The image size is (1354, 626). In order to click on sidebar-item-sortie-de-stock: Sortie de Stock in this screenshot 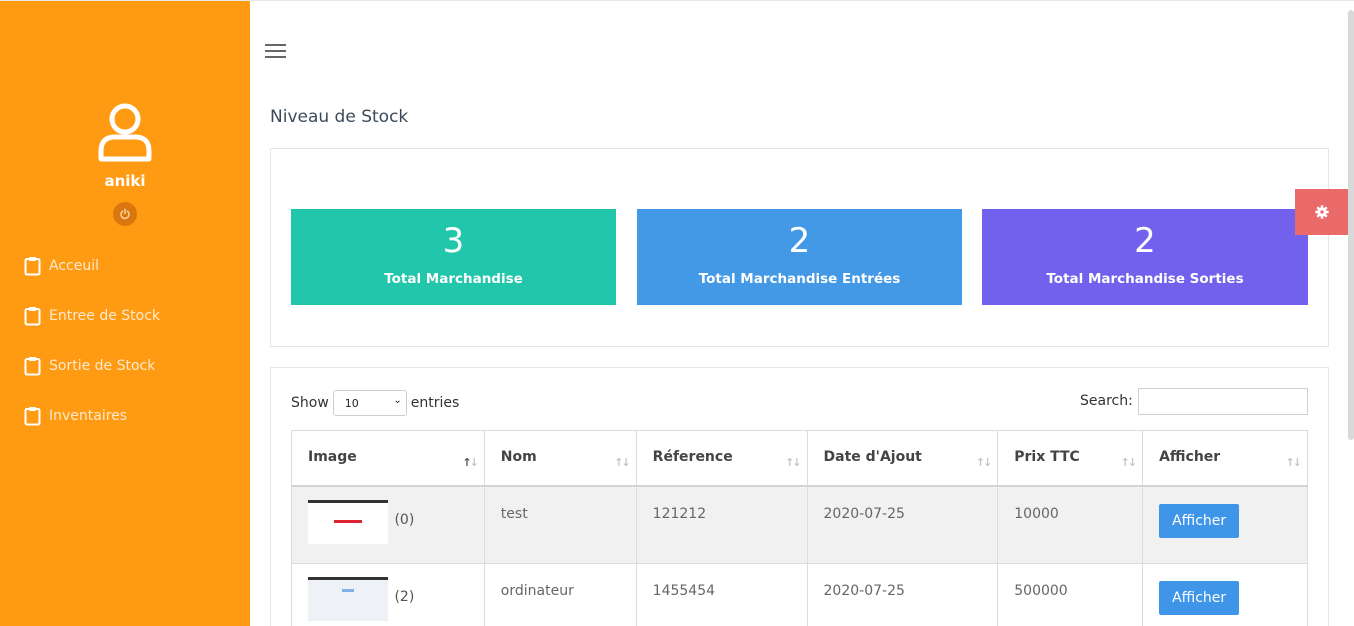, I will do `click(89, 366)`.